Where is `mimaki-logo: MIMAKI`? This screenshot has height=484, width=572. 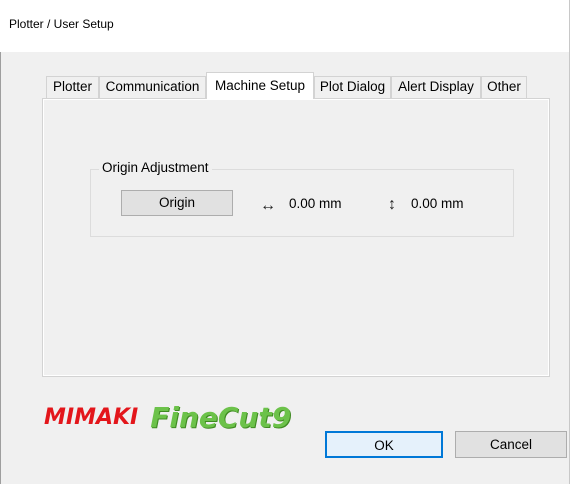 mimaki-logo: MIMAKI is located at coordinates (91, 417).